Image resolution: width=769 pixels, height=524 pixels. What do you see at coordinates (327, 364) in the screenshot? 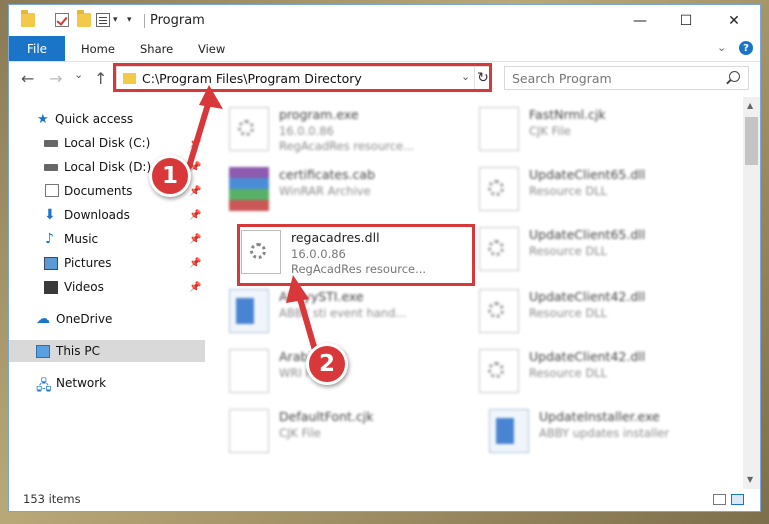
I see `callout-step-two: 2` at bounding box center [327, 364].